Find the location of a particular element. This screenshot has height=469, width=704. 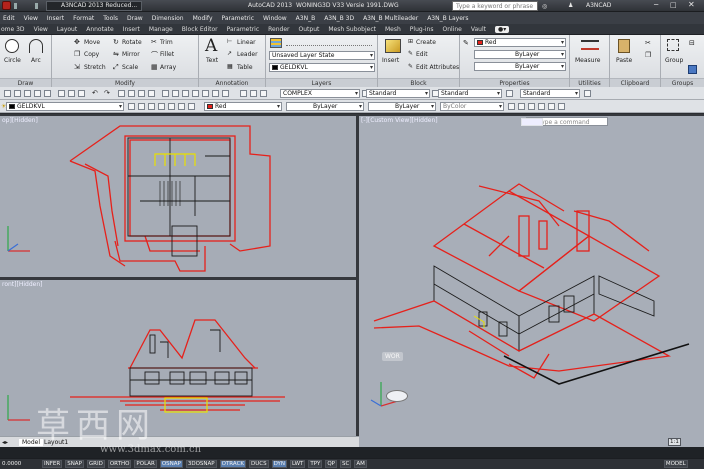

status-dyn: DYN is located at coordinates (279, 464).